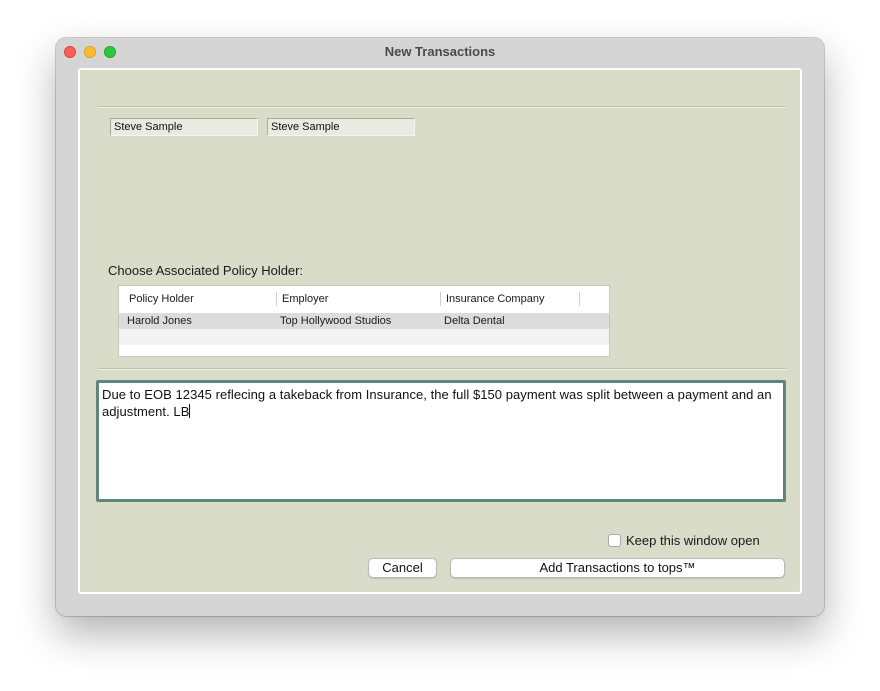 The width and height of the screenshot is (880, 691). I want to click on cell-employer: Top Hollywood Studios, so click(336, 321).